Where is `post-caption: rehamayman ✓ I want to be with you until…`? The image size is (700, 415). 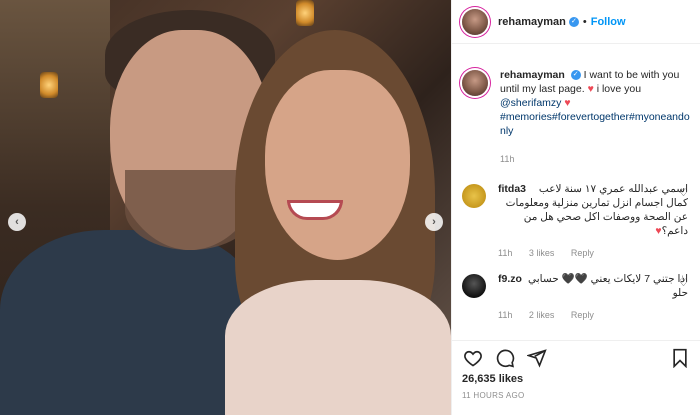 post-caption: rehamayman ✓ I want to be with you until… is located at coordinates (576, 105).